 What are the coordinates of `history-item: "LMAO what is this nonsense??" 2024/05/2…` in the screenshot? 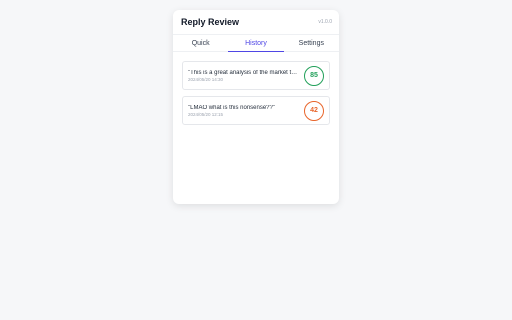 It's located at (256, 110).